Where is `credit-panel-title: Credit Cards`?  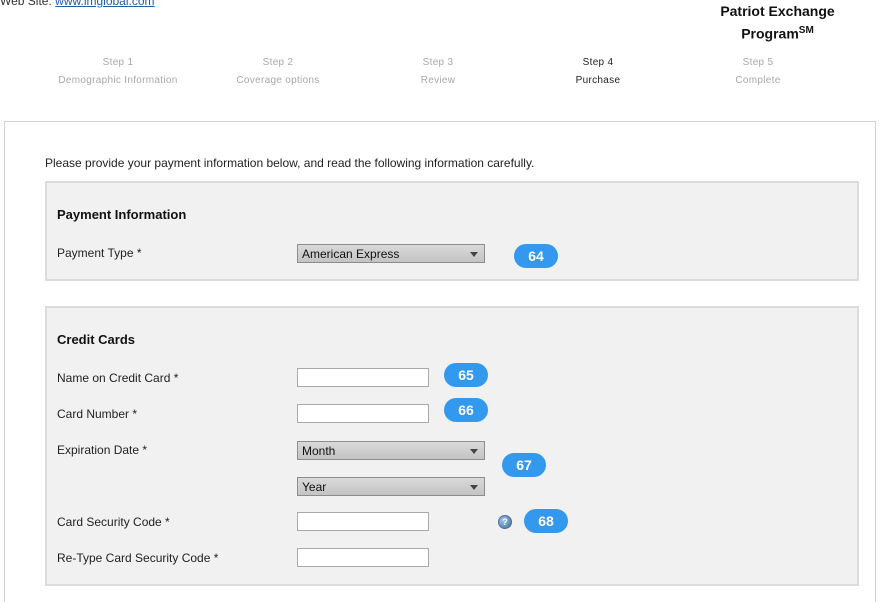
credit-panel-title: Credit Cards is located at coordinates (96, 339).